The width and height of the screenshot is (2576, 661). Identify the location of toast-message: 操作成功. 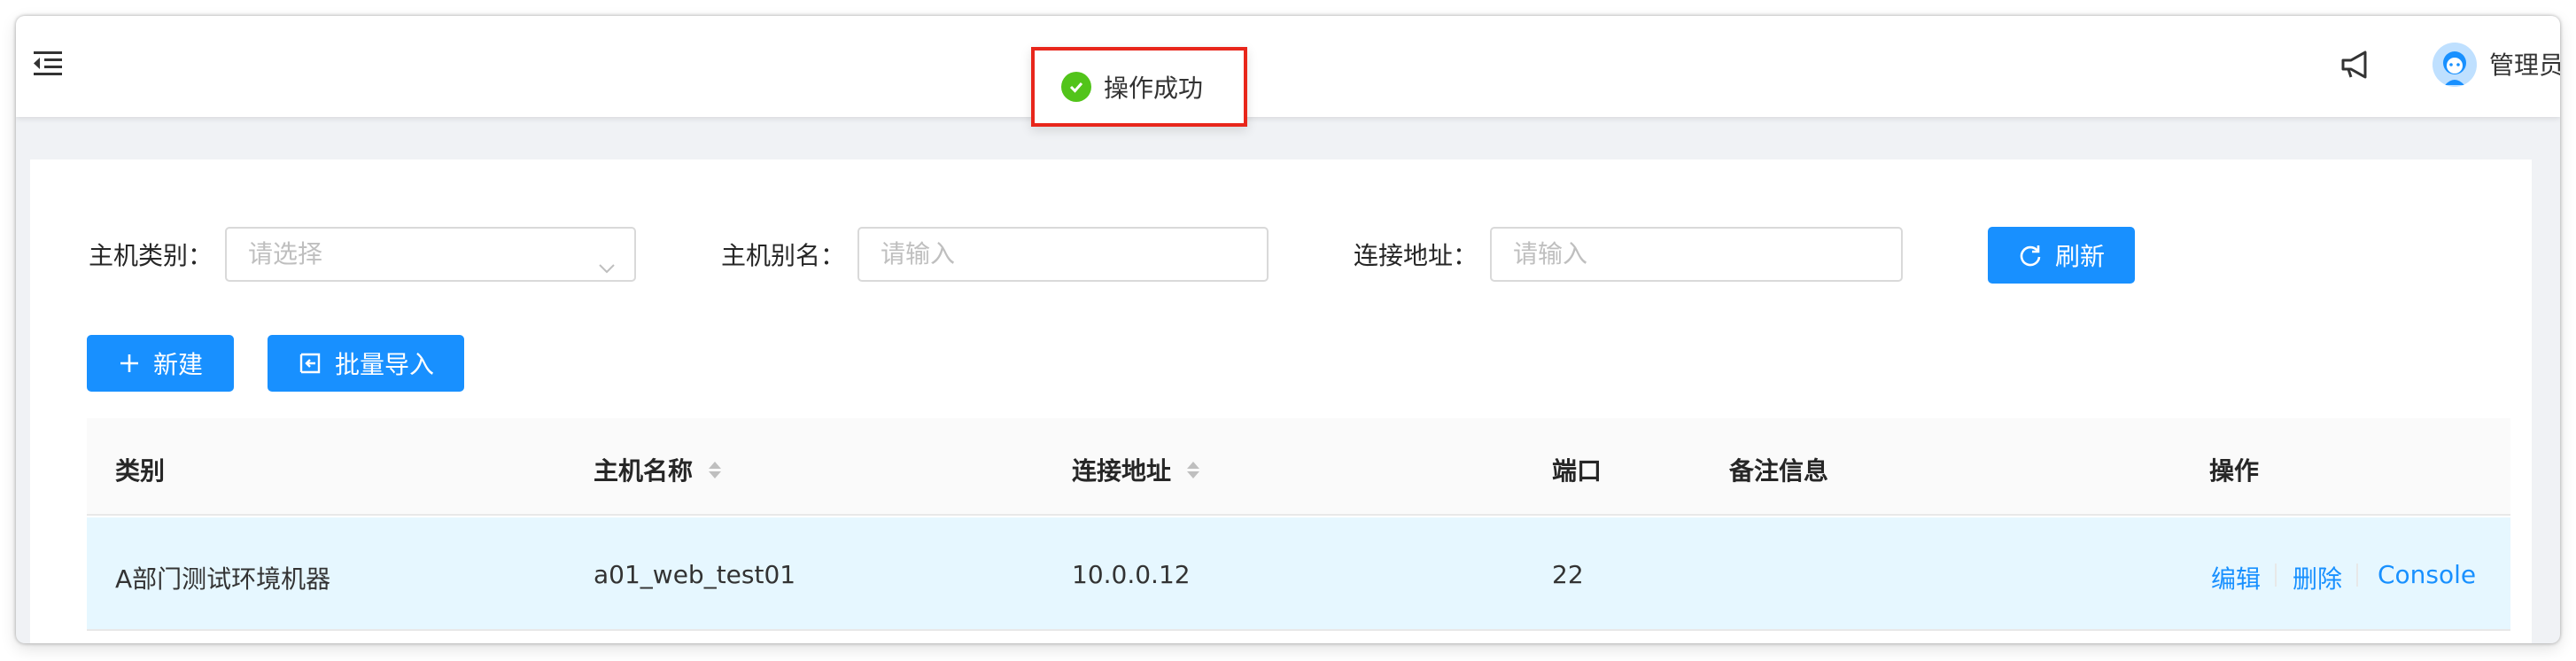
(1154, 88).